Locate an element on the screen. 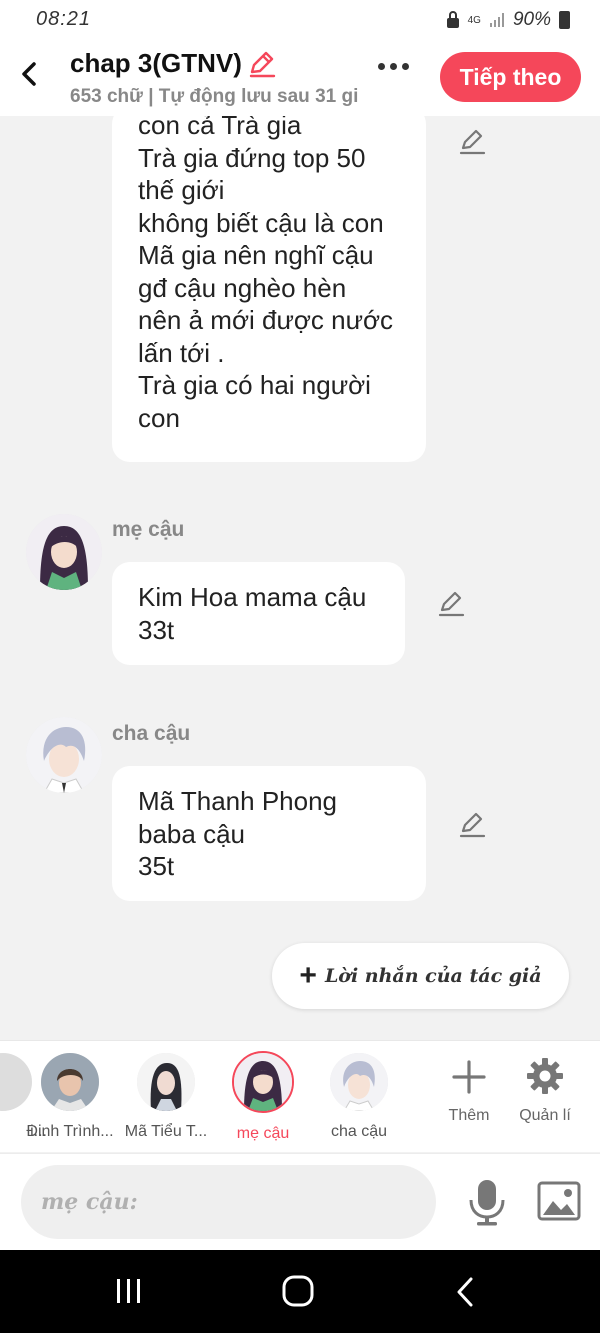  message-input is located at coordinates (228, 1202).